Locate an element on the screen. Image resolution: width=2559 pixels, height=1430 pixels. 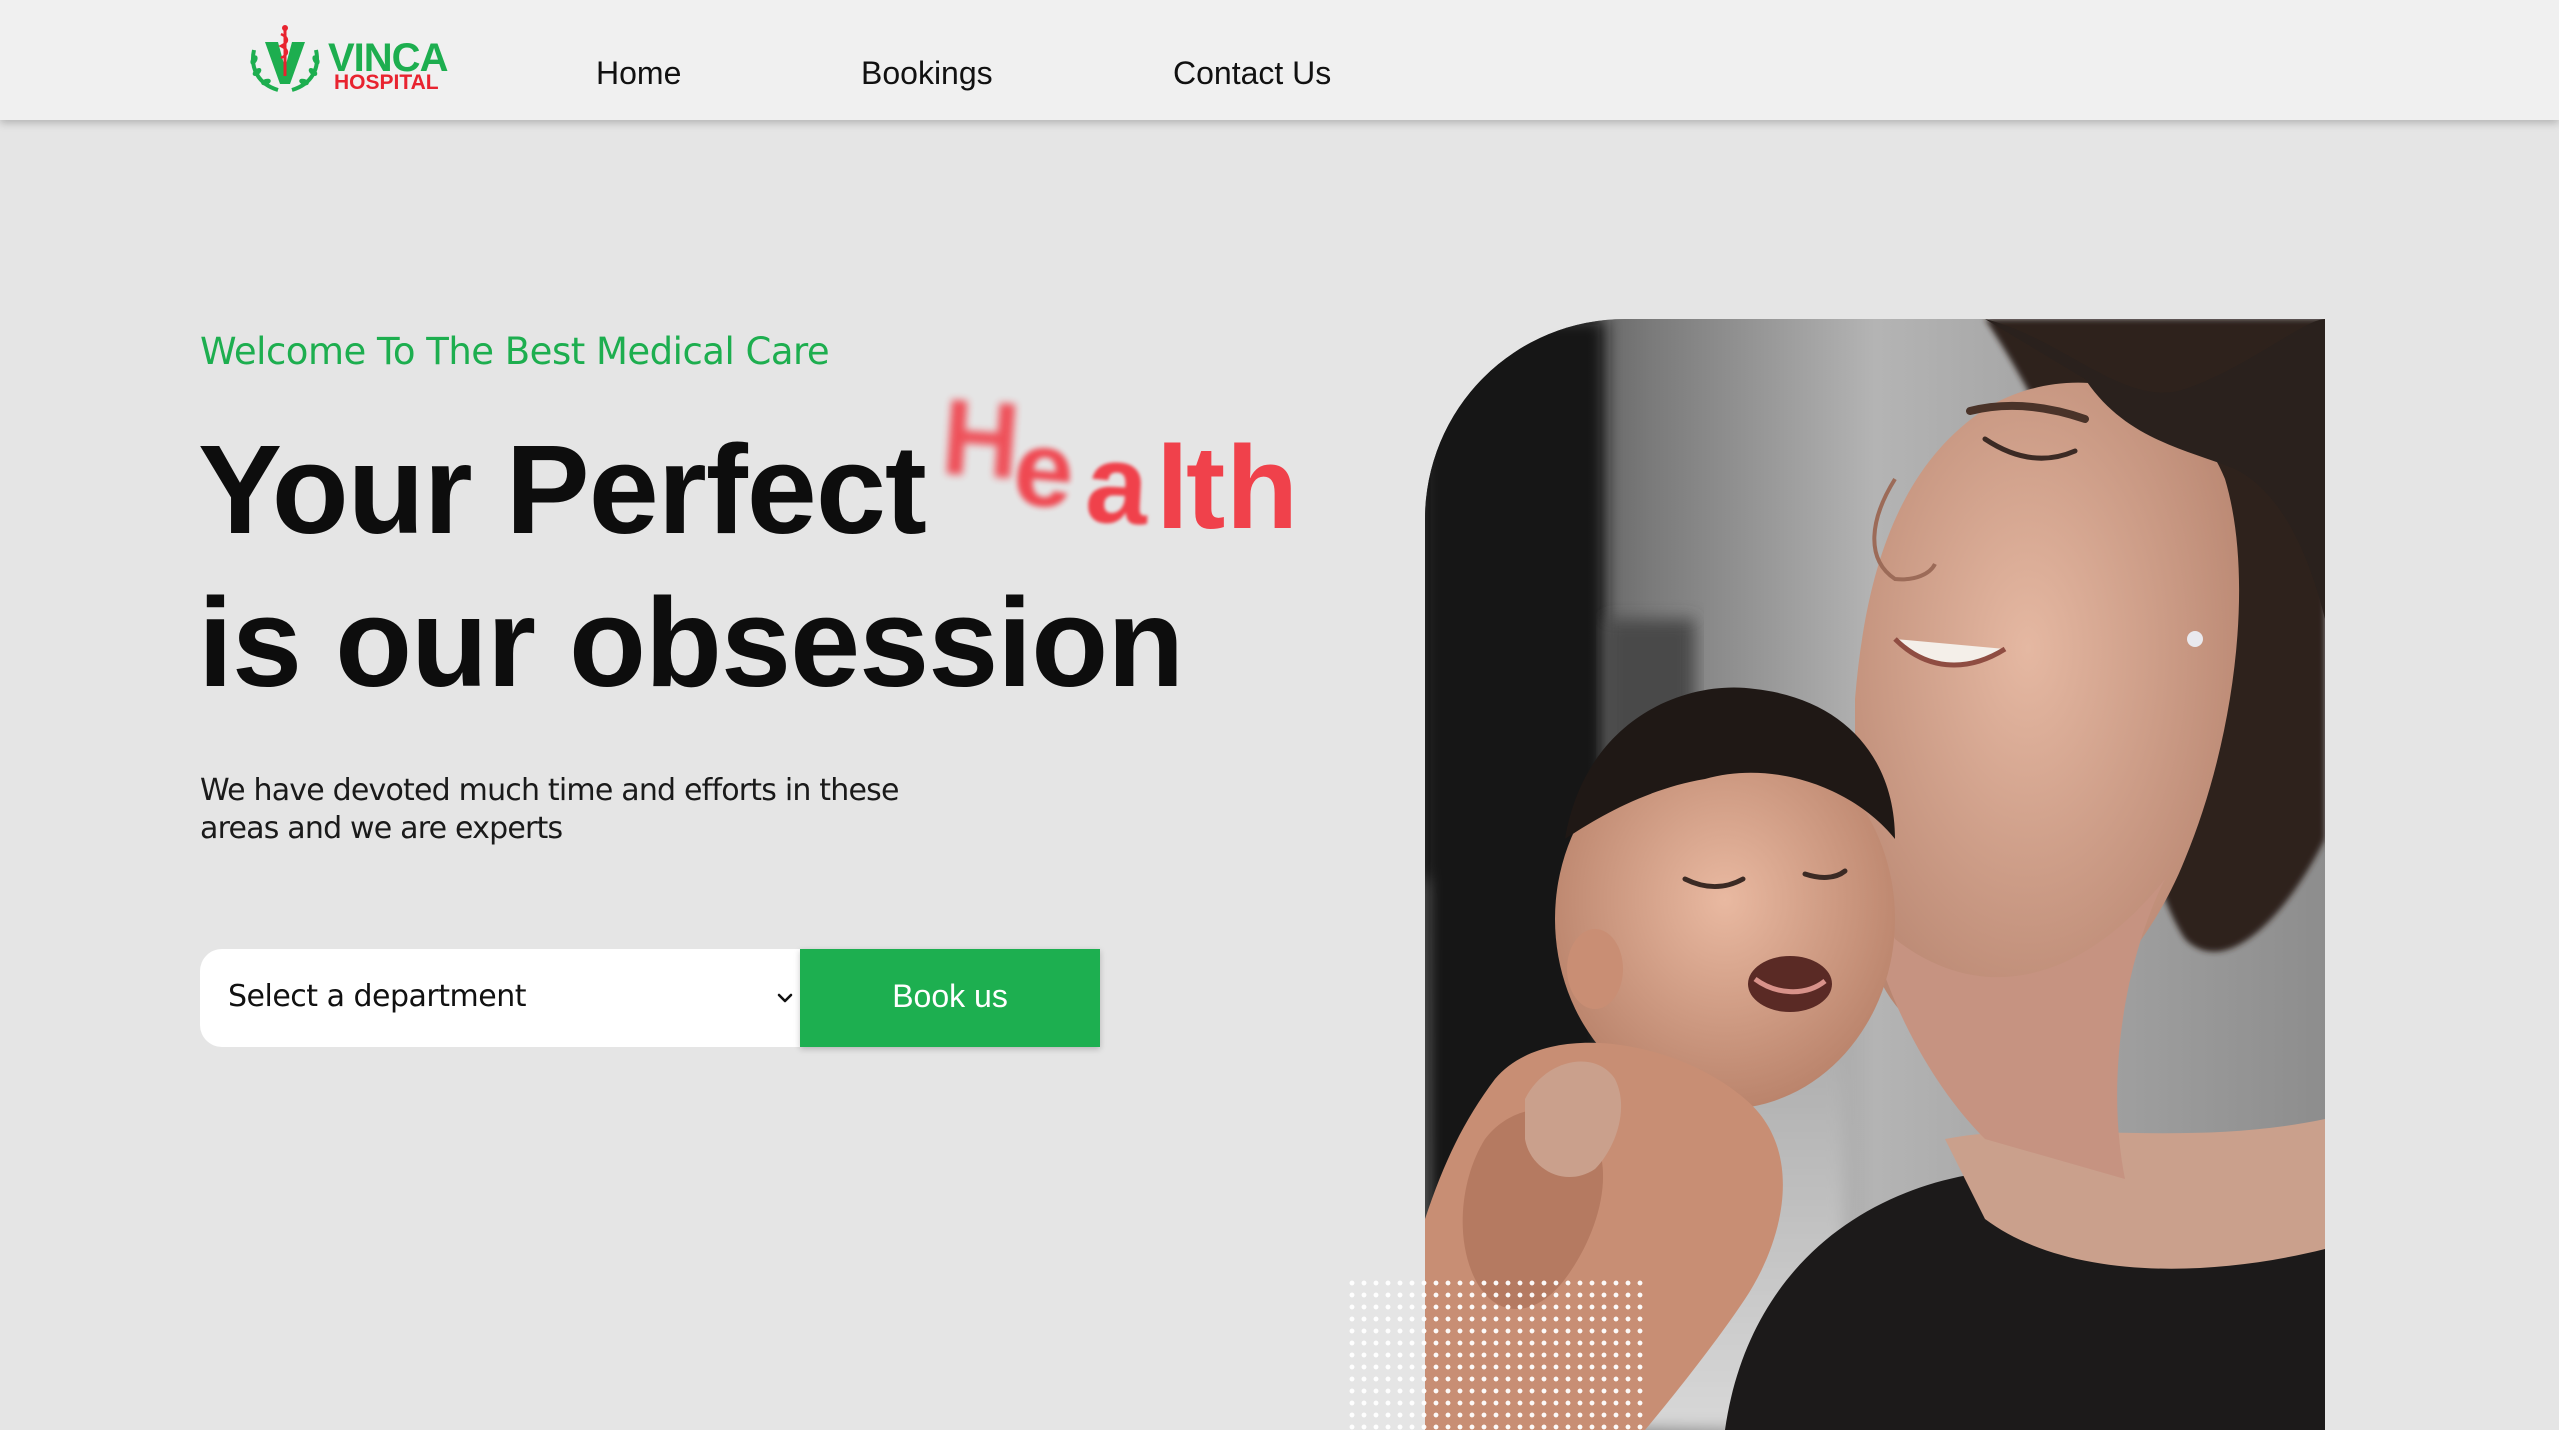
book-us-button: Book us is located at coordinates (950, 998).